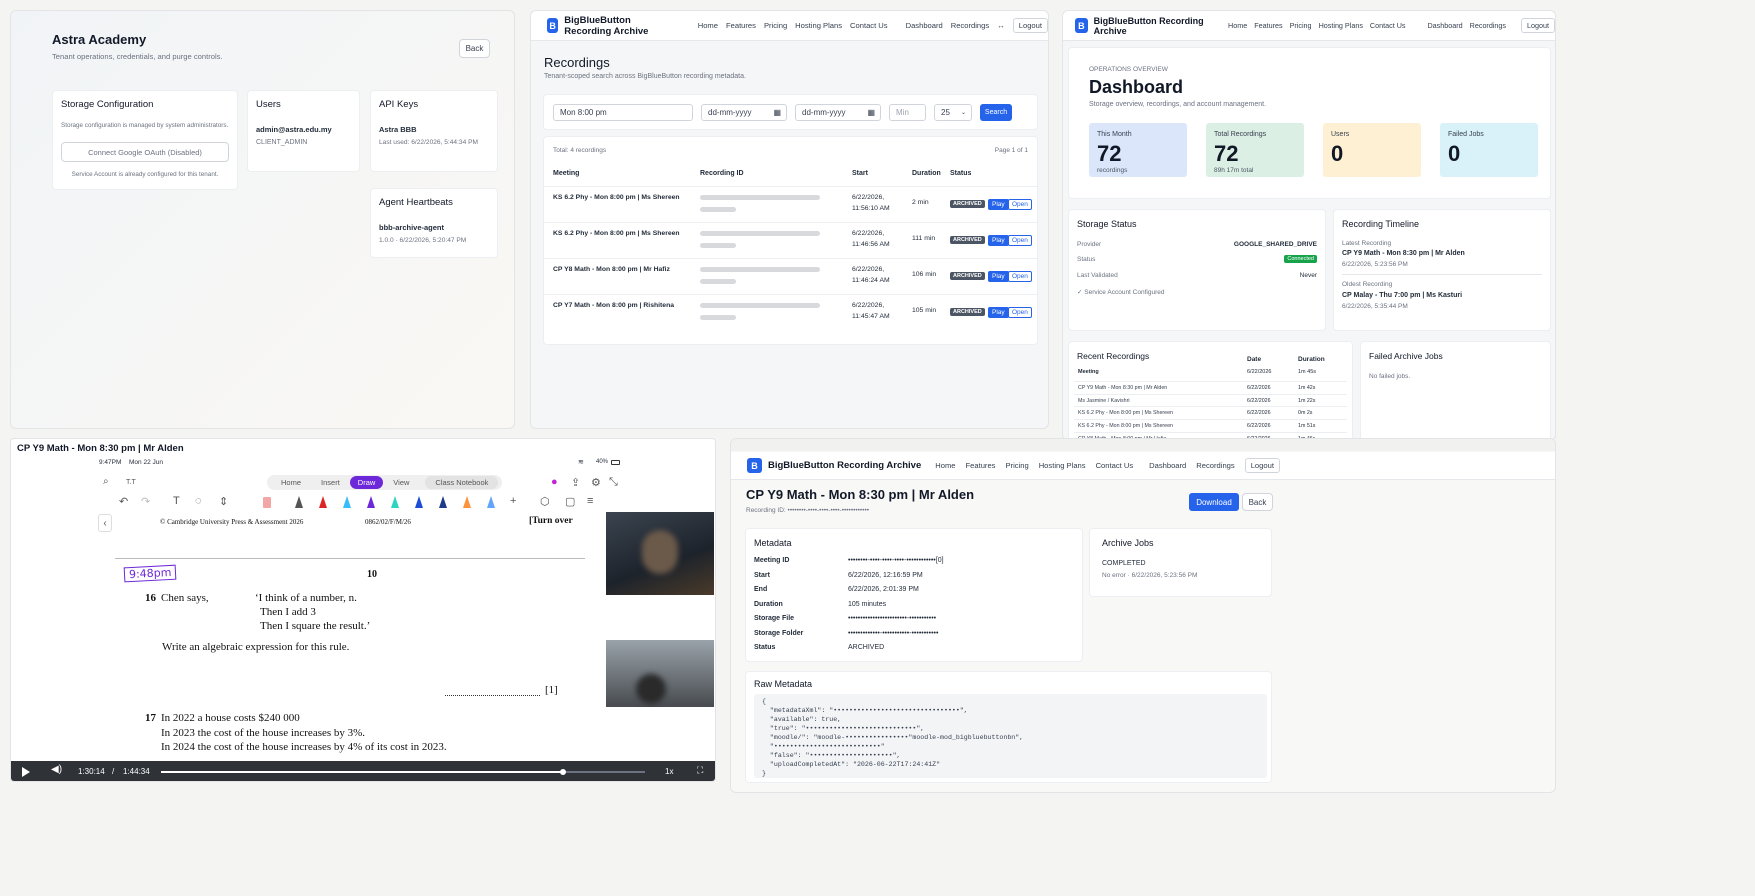 The image size is (1755, 896). Describe the element at coordinates (401, 482) in the screenshot. I see `tab-view: View` at that location.